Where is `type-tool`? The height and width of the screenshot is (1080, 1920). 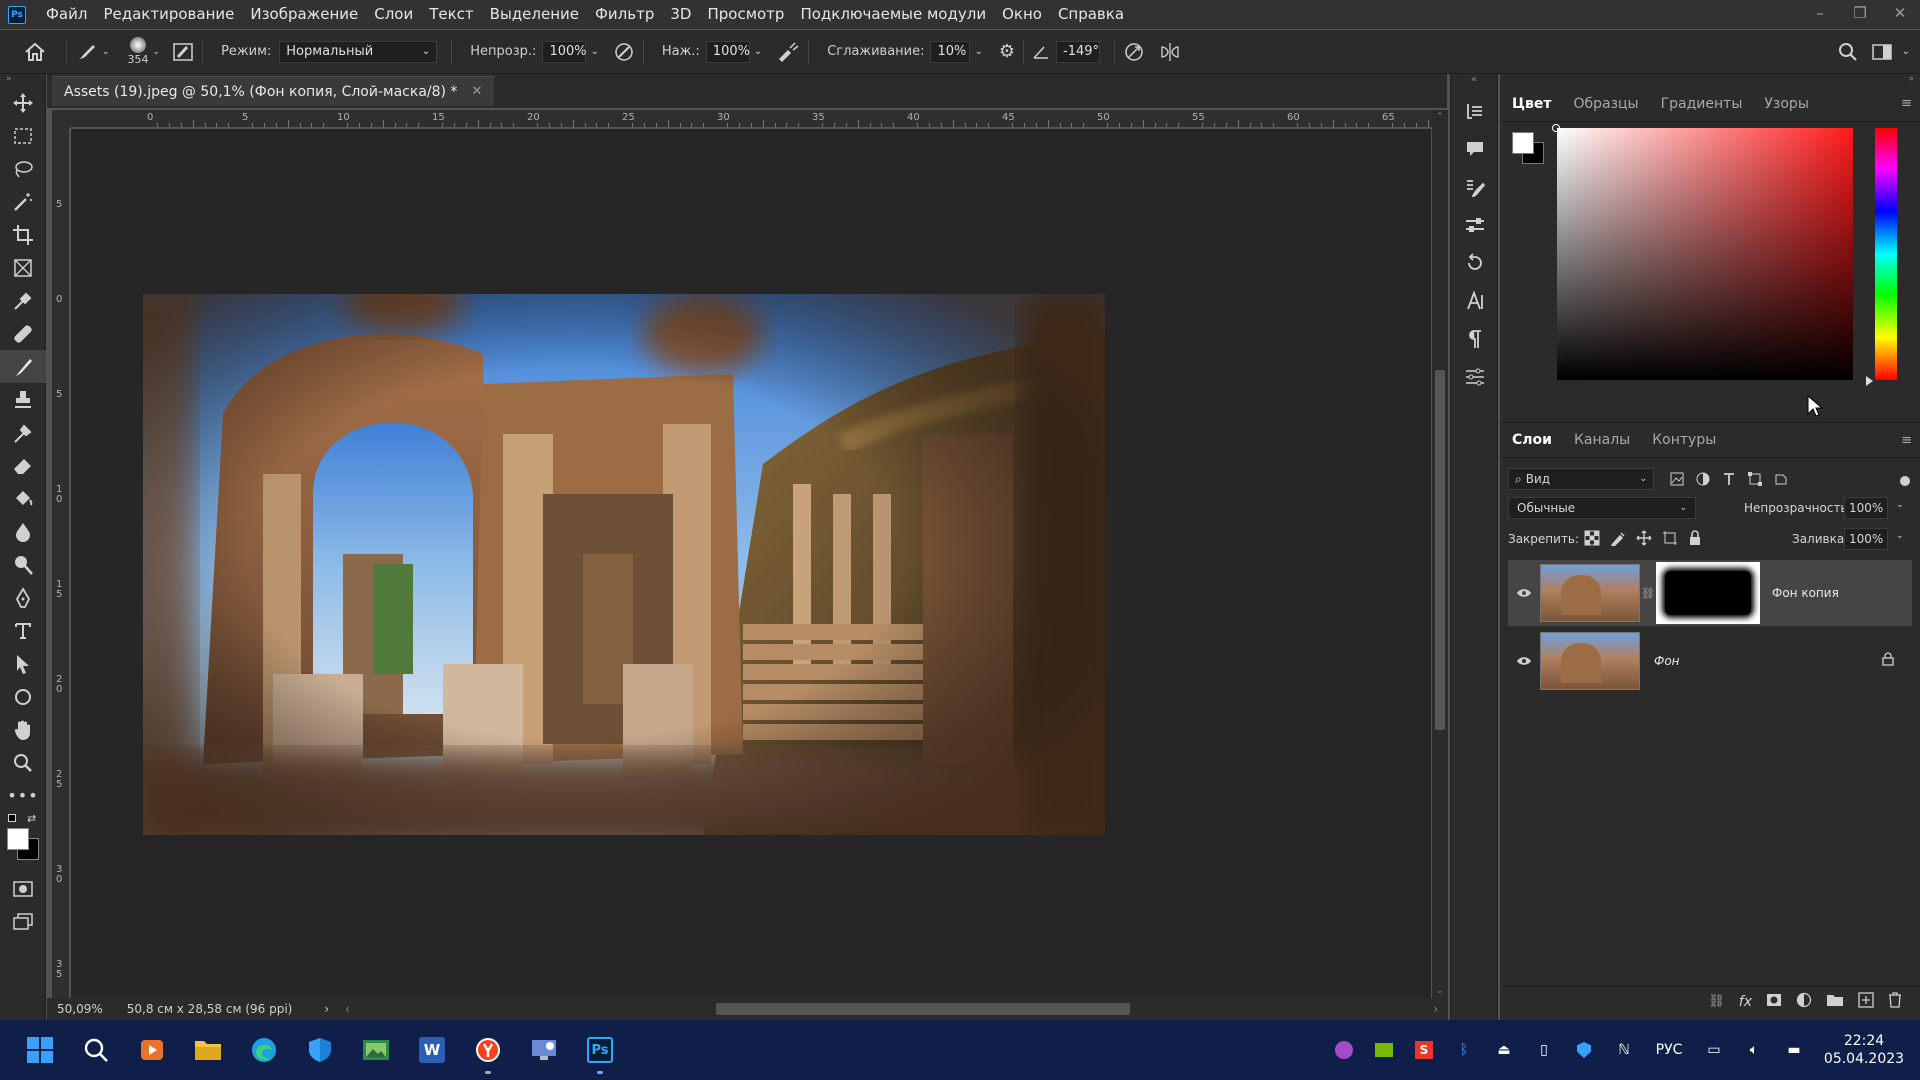 type-tool is located at coordinates (23, 630).